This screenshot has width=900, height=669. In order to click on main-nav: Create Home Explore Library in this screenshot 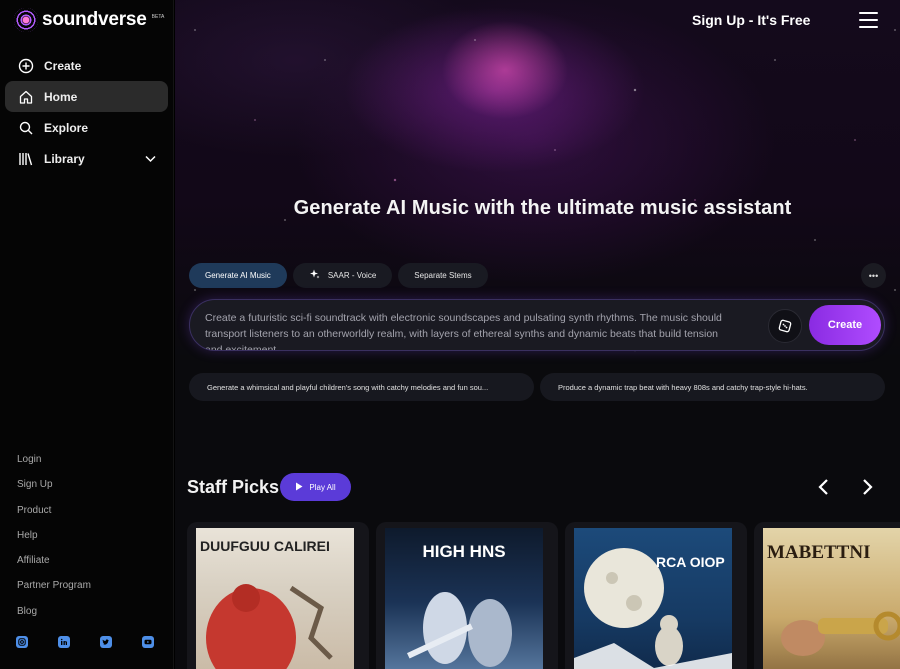, I will do `click(86, 112)`.